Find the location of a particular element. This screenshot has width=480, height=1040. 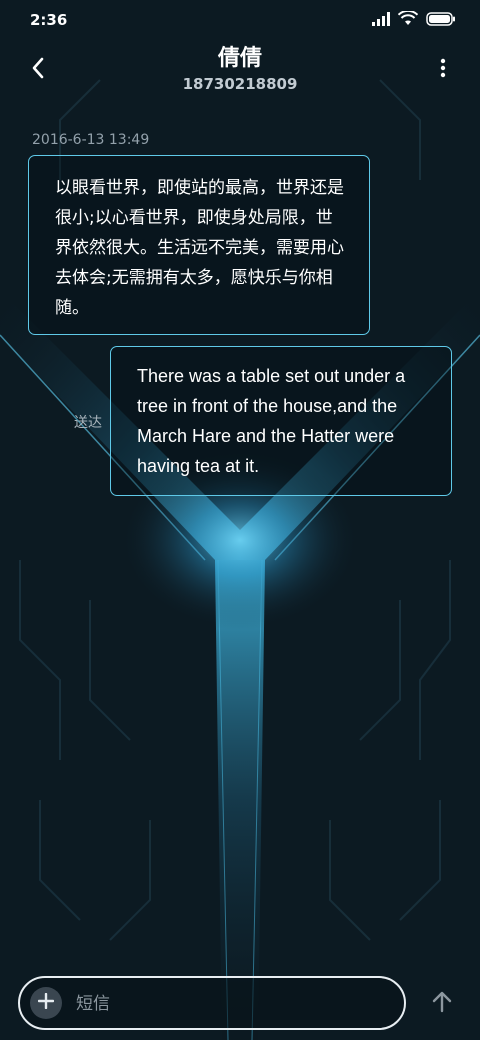

contact-info: 倩倩 18730218809 is located at coordinates (240, 69).